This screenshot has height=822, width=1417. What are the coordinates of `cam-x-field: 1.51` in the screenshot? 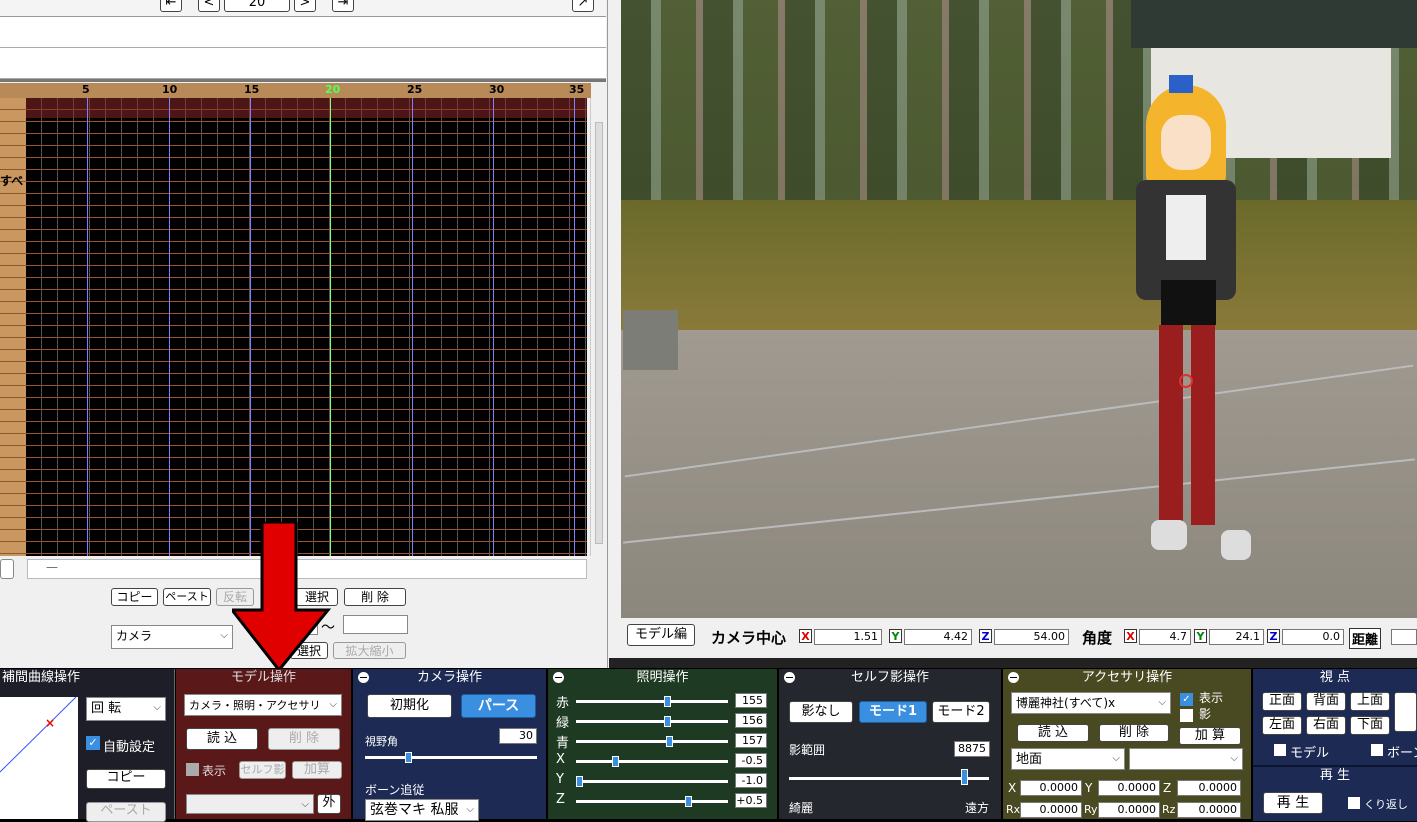 It's located at (848, 637).